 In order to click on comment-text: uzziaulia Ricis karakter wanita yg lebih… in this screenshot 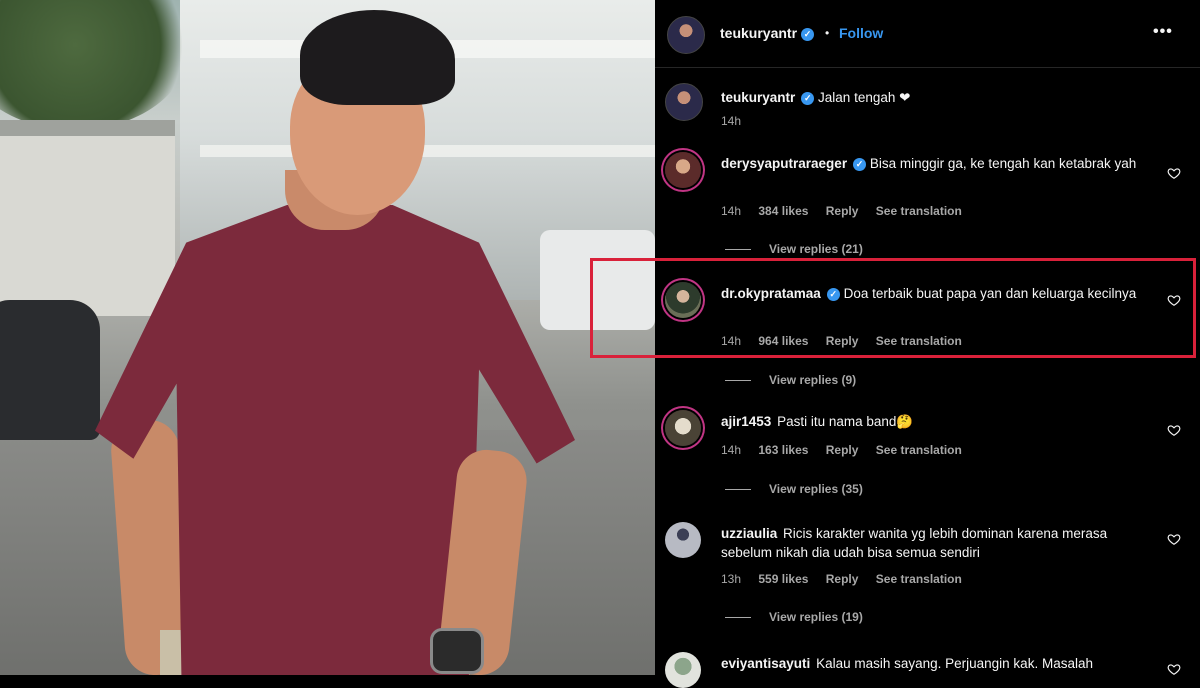, I will do `click(931, 543)`.